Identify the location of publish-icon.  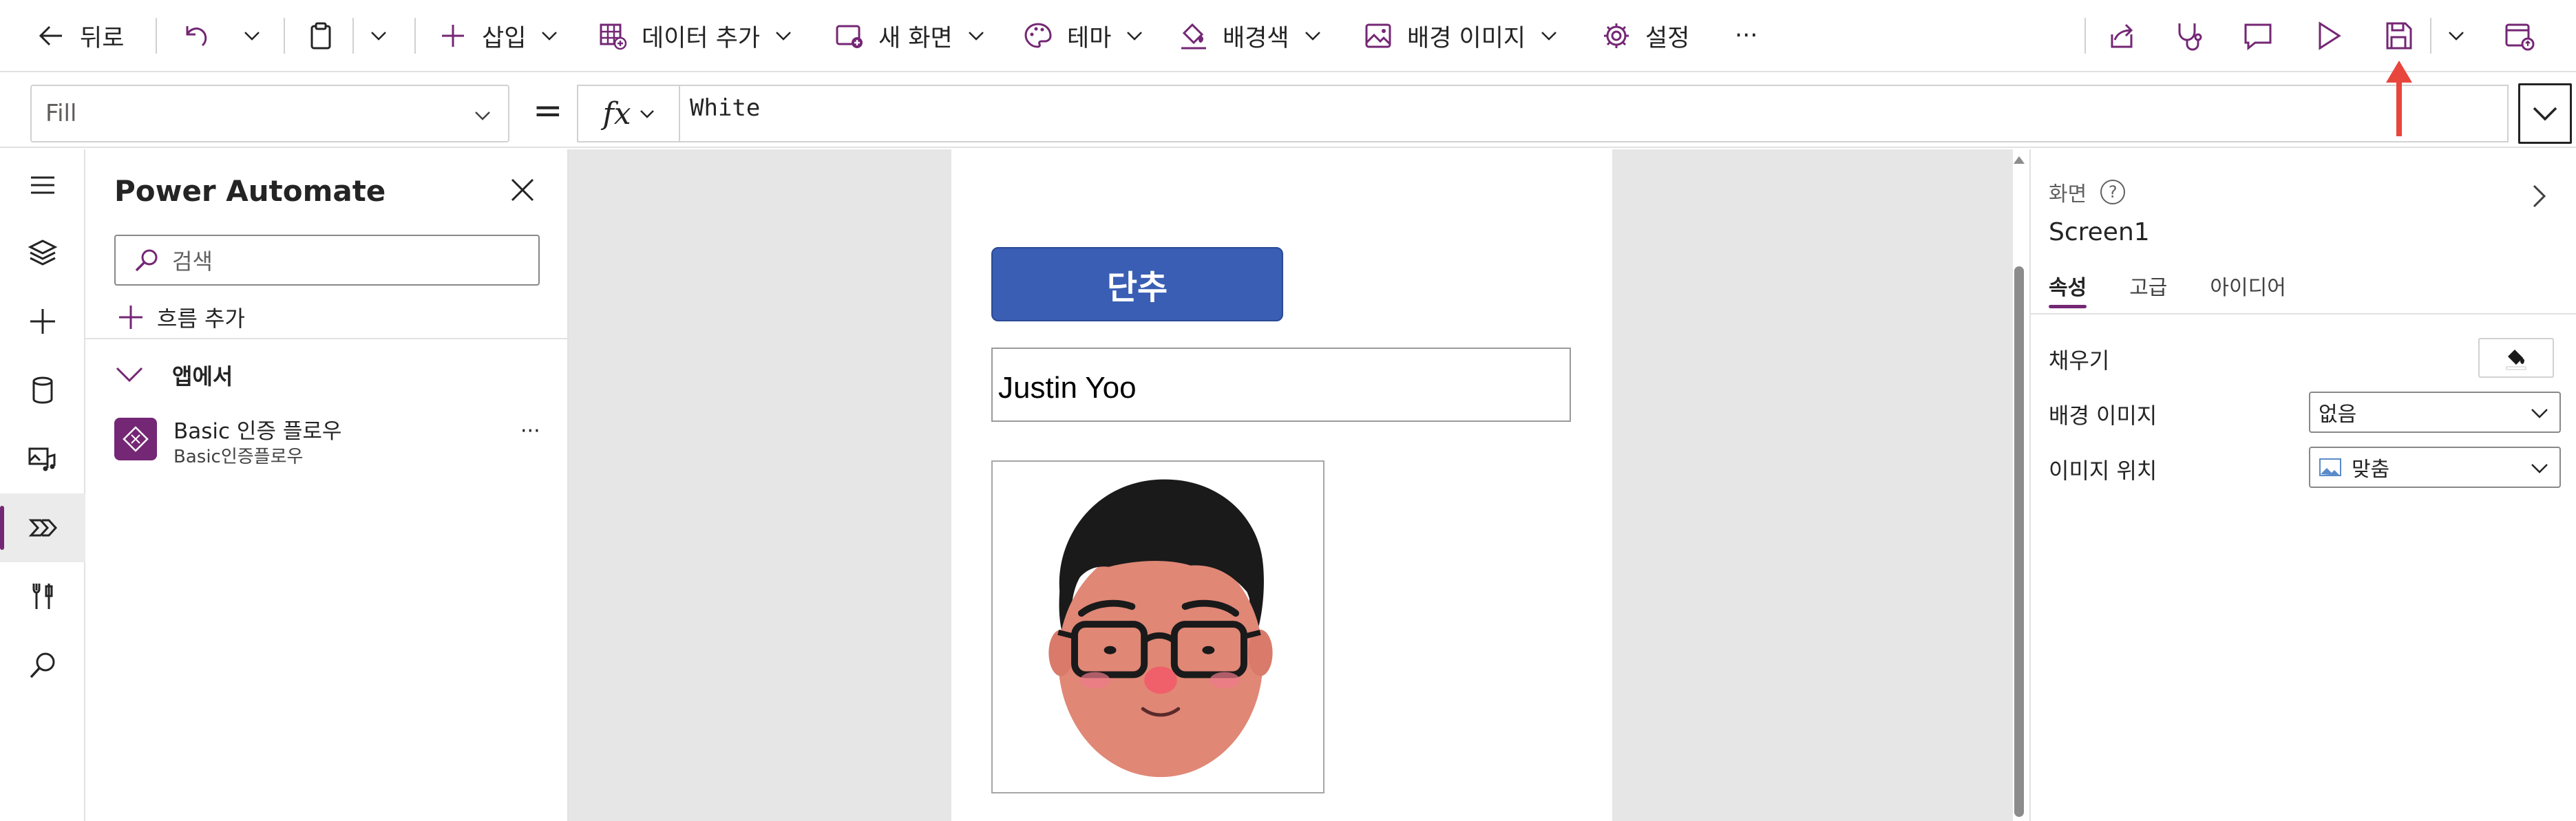
(2520, 35).